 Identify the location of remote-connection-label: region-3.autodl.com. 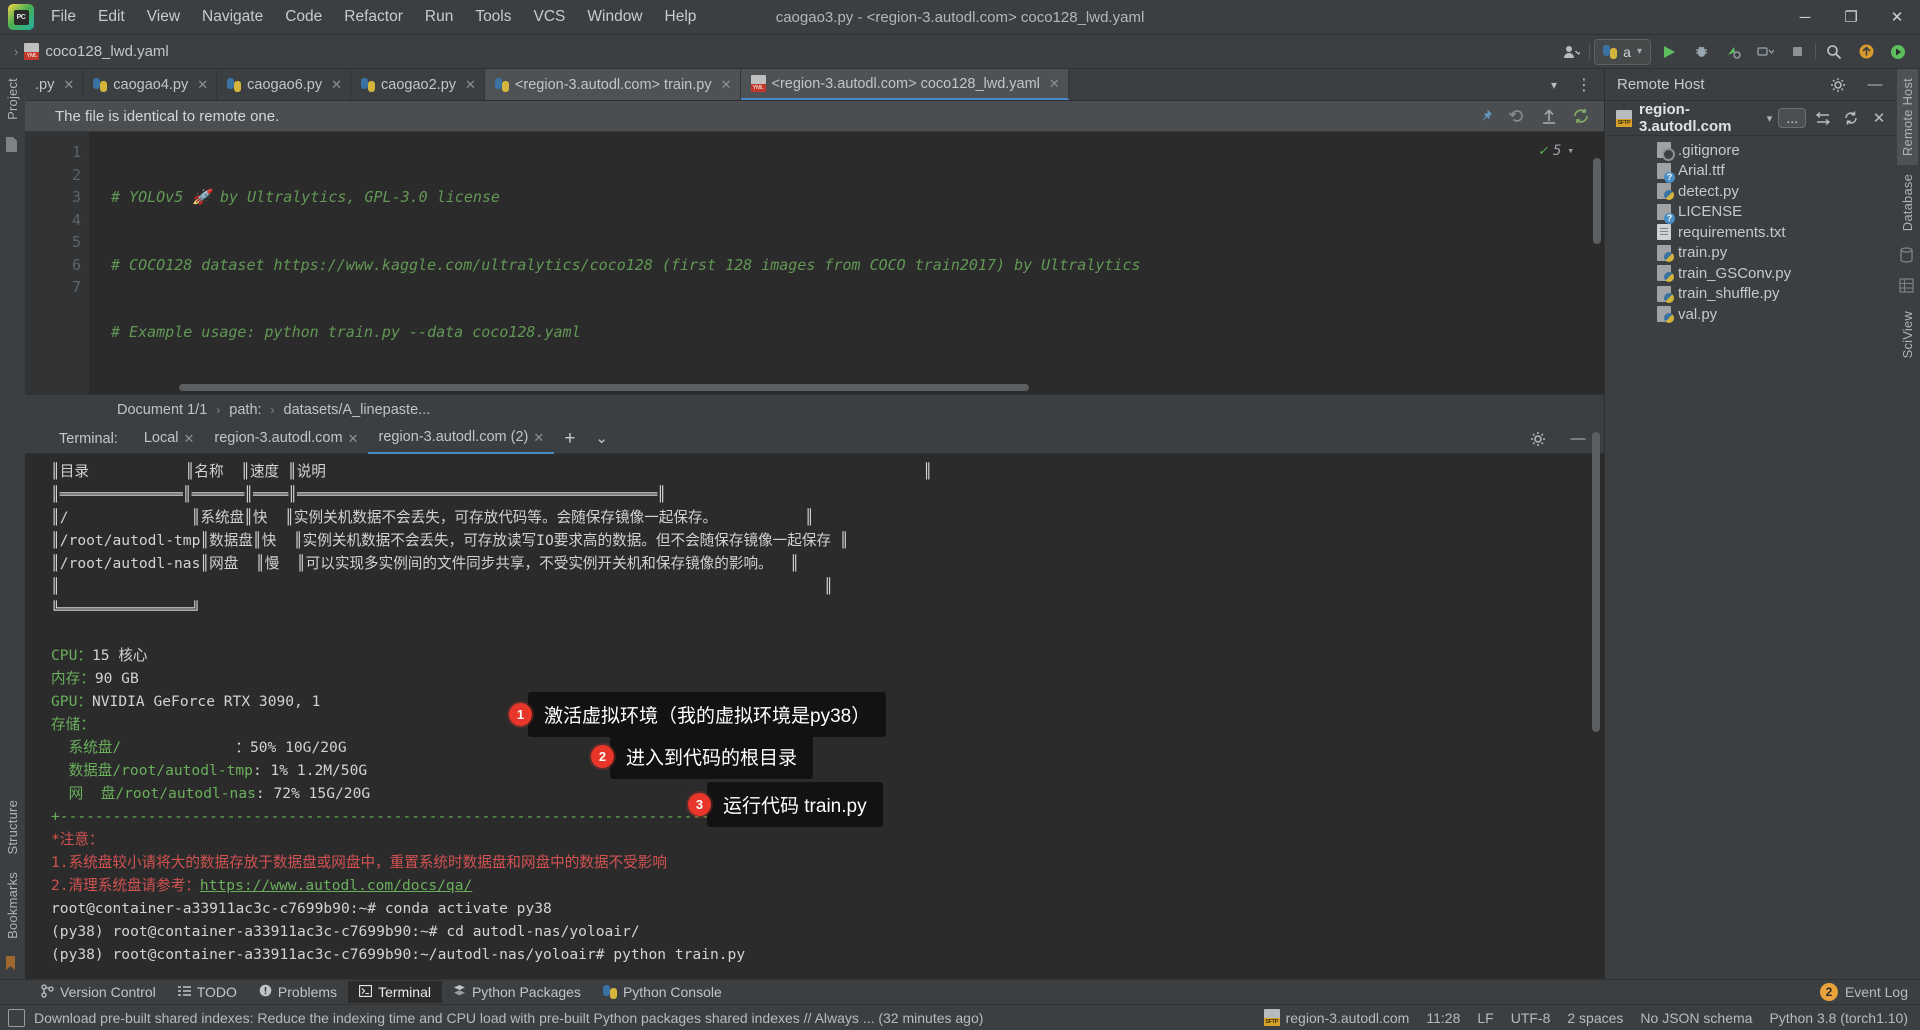
(1699, 118).